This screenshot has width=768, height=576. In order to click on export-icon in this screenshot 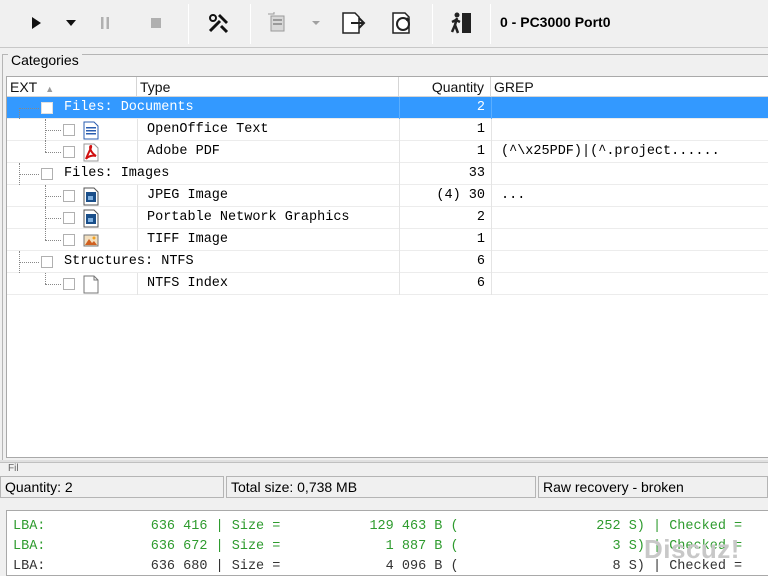, I will do `click(354, 23)`.